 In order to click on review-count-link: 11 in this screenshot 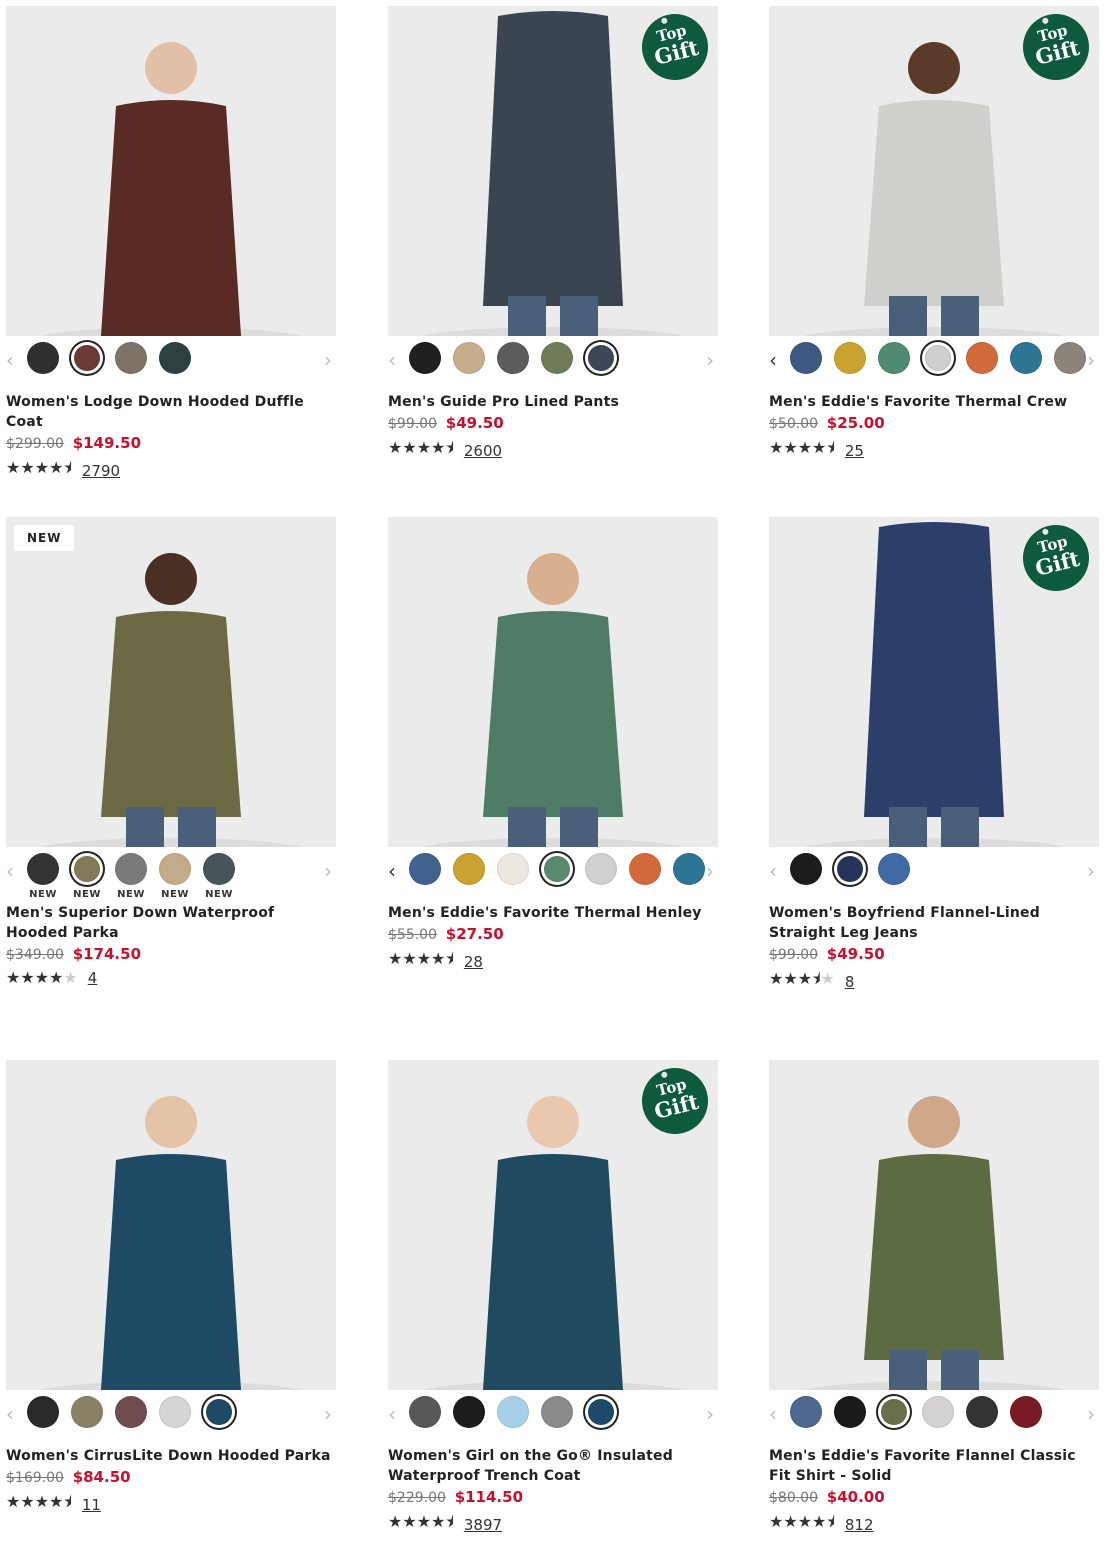, I will do `click(91, 1505)`.